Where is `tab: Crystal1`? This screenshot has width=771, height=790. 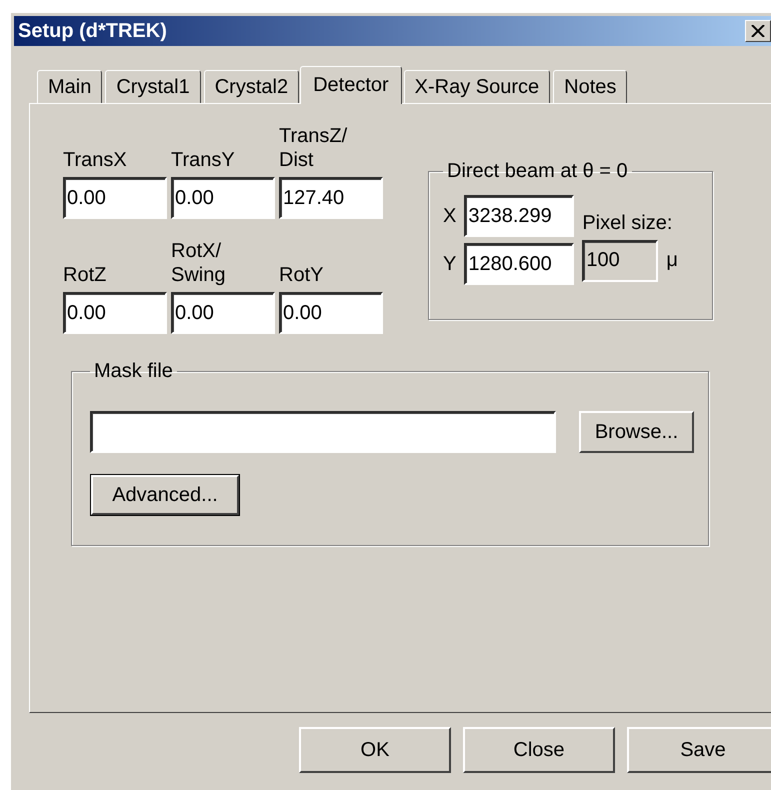
tab: Crystal1 is located at coordinates (153, 86).